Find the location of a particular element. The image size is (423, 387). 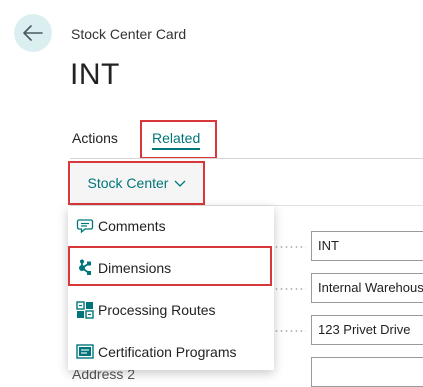

menu-item-label: Certification Programs is located at coordinates (167, 352).